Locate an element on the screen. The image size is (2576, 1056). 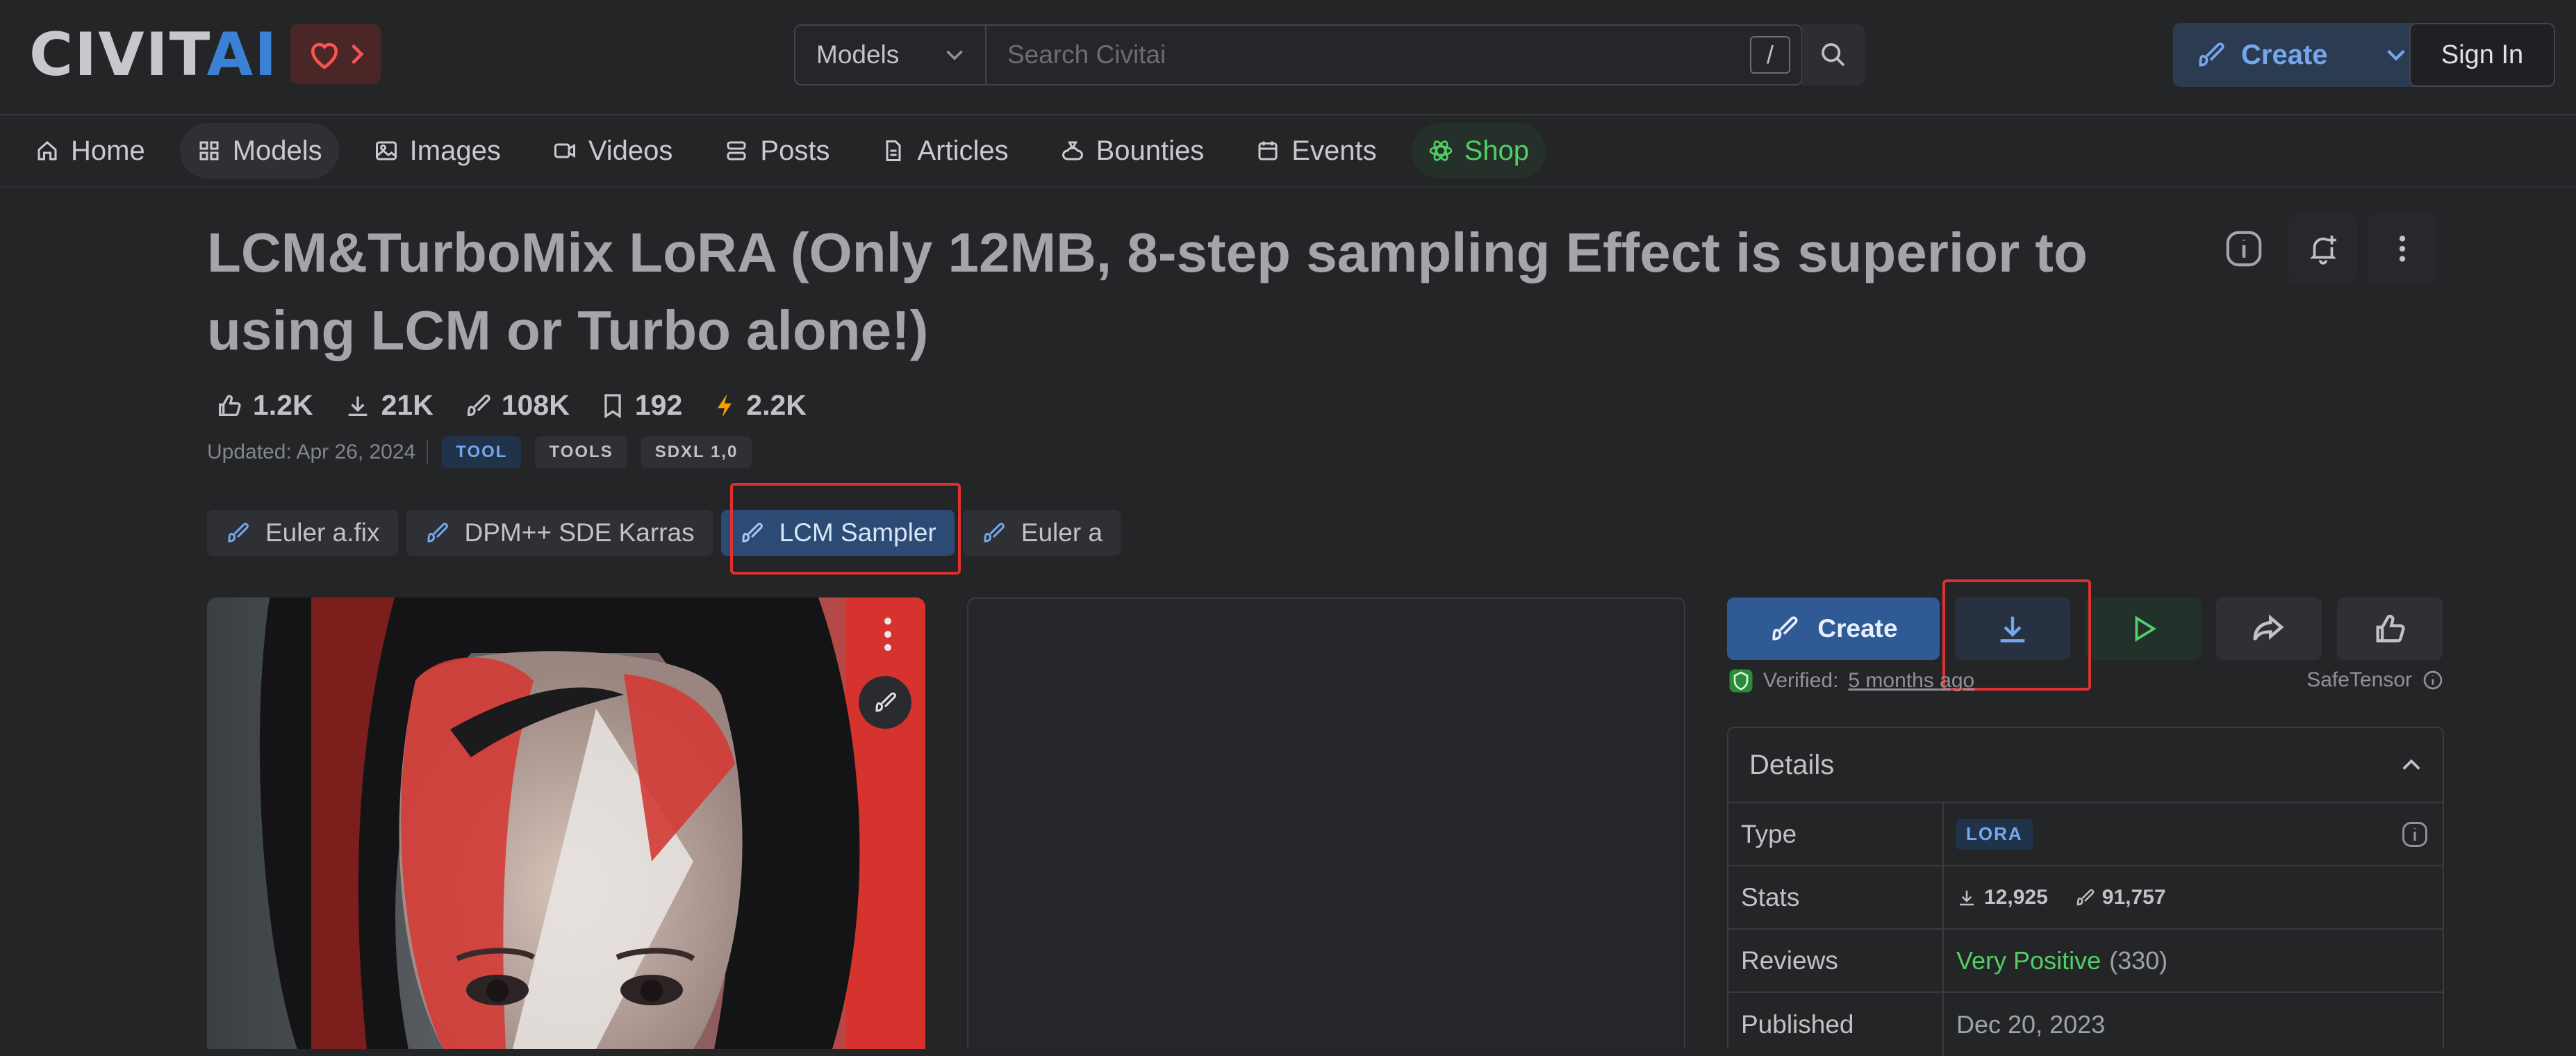
tag-badge: TOOL is located at coordinates (482, 452).